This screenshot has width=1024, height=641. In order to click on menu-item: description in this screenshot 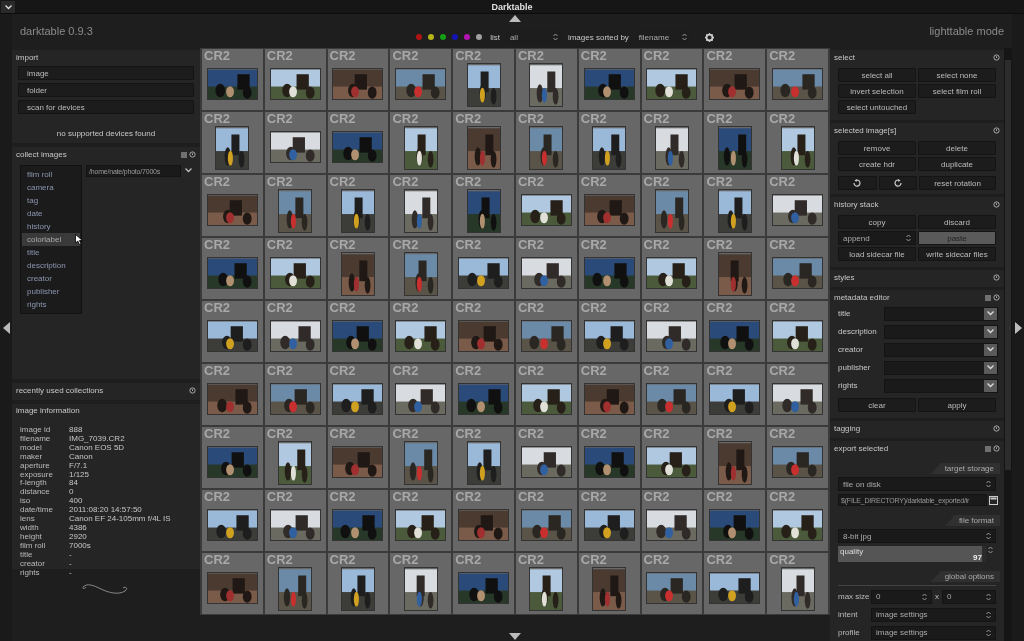, I will do `click(51, 265)`.